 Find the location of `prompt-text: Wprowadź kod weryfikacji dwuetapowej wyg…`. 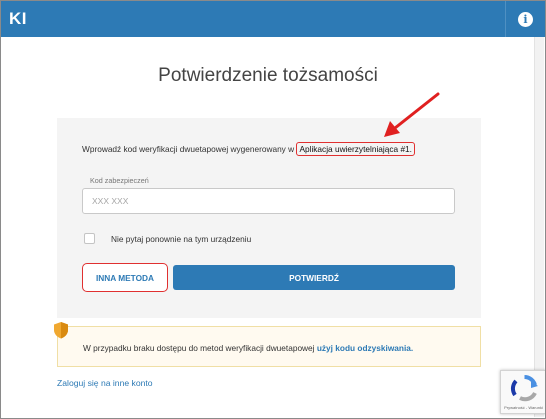

prompt-text: Wprowadź kod weryfikacji dwuetapowej wyg… is located at coordinates (188, 149).